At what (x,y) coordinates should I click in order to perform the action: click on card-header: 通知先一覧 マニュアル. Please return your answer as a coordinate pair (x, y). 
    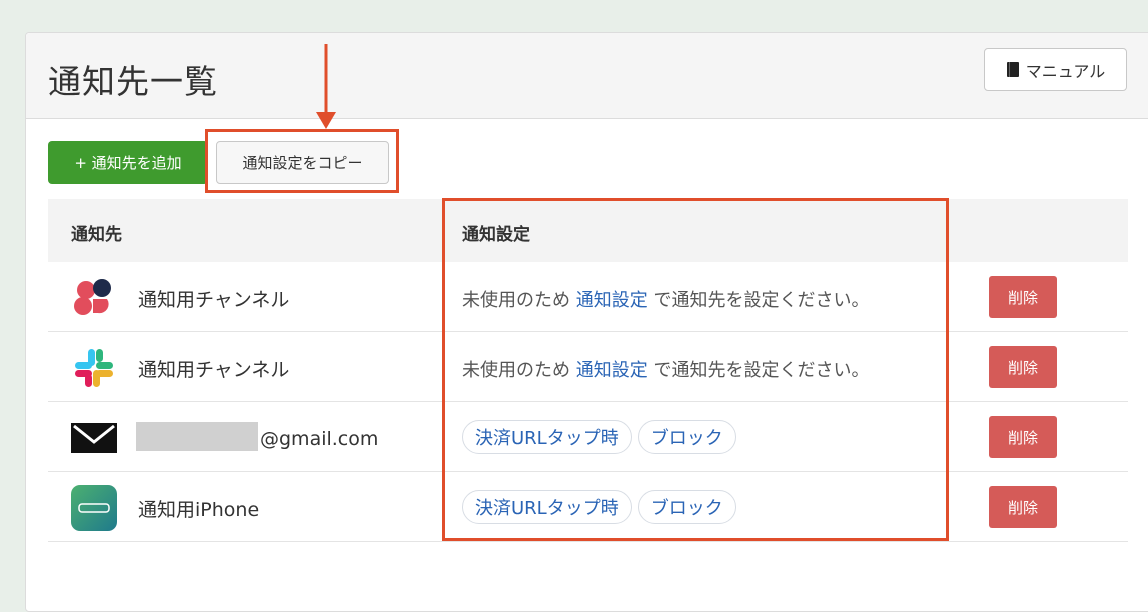
    Looking at the image, I should click on (587, 76).